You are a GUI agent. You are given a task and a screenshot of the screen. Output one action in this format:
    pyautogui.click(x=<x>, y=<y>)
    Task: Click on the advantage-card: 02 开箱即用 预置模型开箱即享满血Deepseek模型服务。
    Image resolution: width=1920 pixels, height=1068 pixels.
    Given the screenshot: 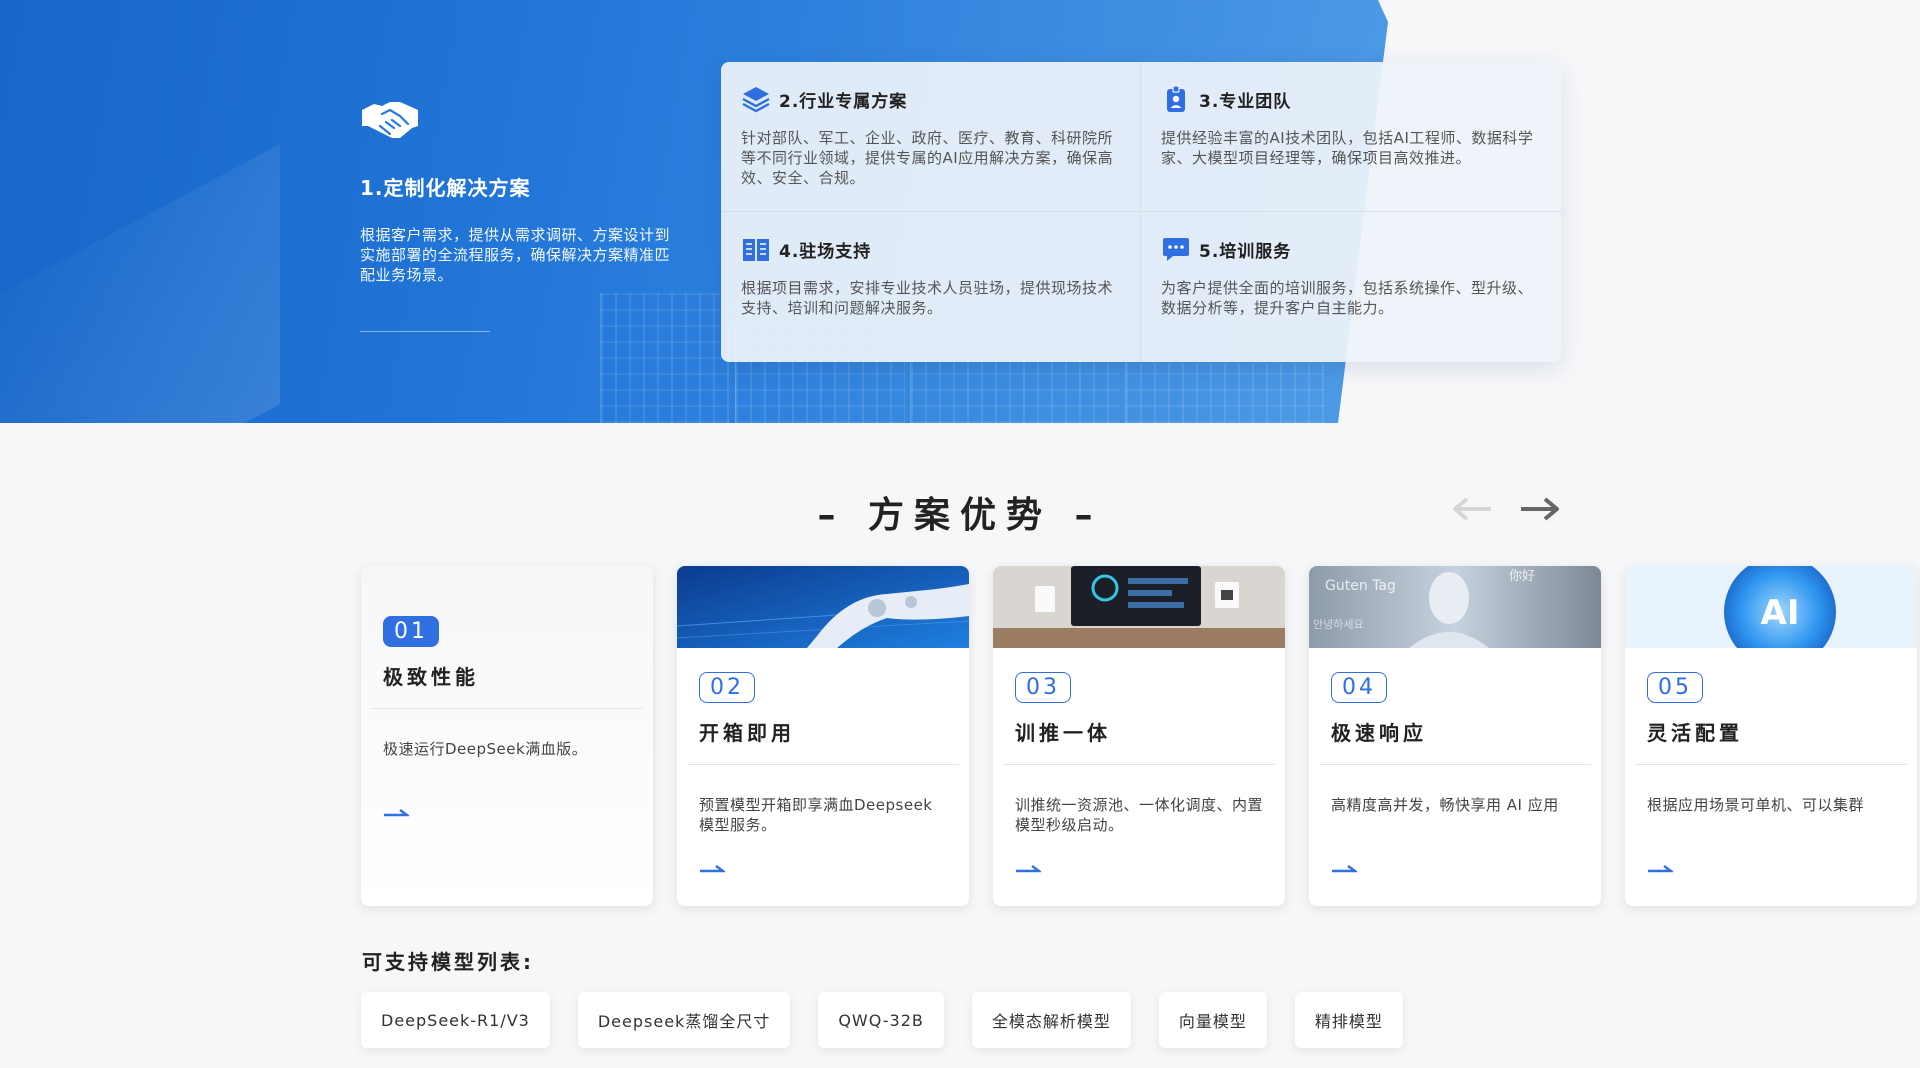 What is the action you would take?
    pyautogui.click(x=823, y=736)
    